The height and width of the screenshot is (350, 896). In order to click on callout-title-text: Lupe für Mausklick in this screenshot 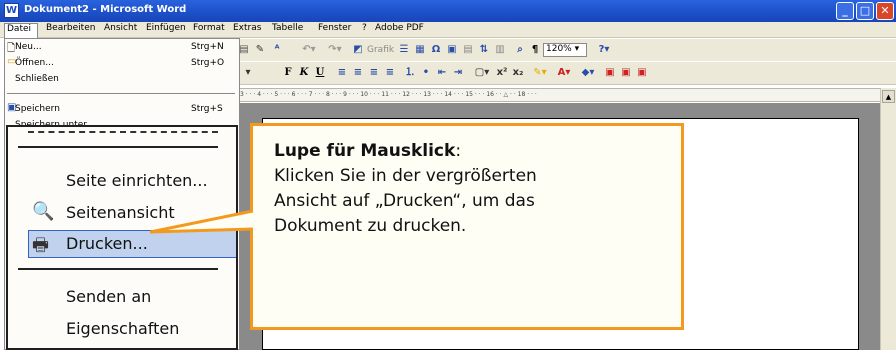, I will do `click(365, 151)`.